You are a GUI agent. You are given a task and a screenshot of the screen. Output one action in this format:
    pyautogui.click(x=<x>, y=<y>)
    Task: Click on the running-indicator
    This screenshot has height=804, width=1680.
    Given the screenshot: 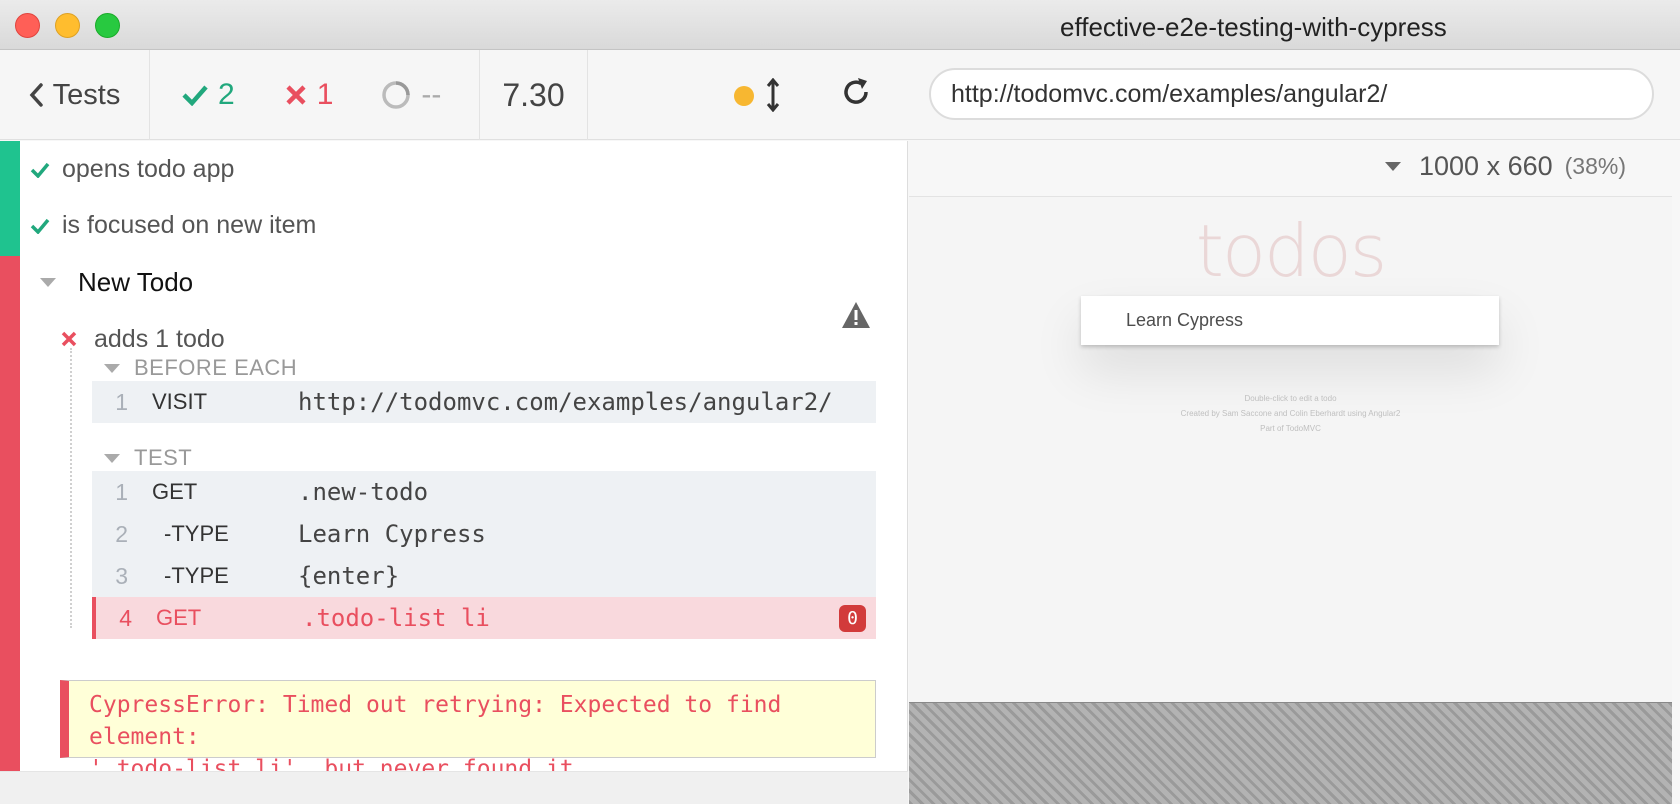 What is the action you would take?
    pyautogui.click(x=744, y=96)
    